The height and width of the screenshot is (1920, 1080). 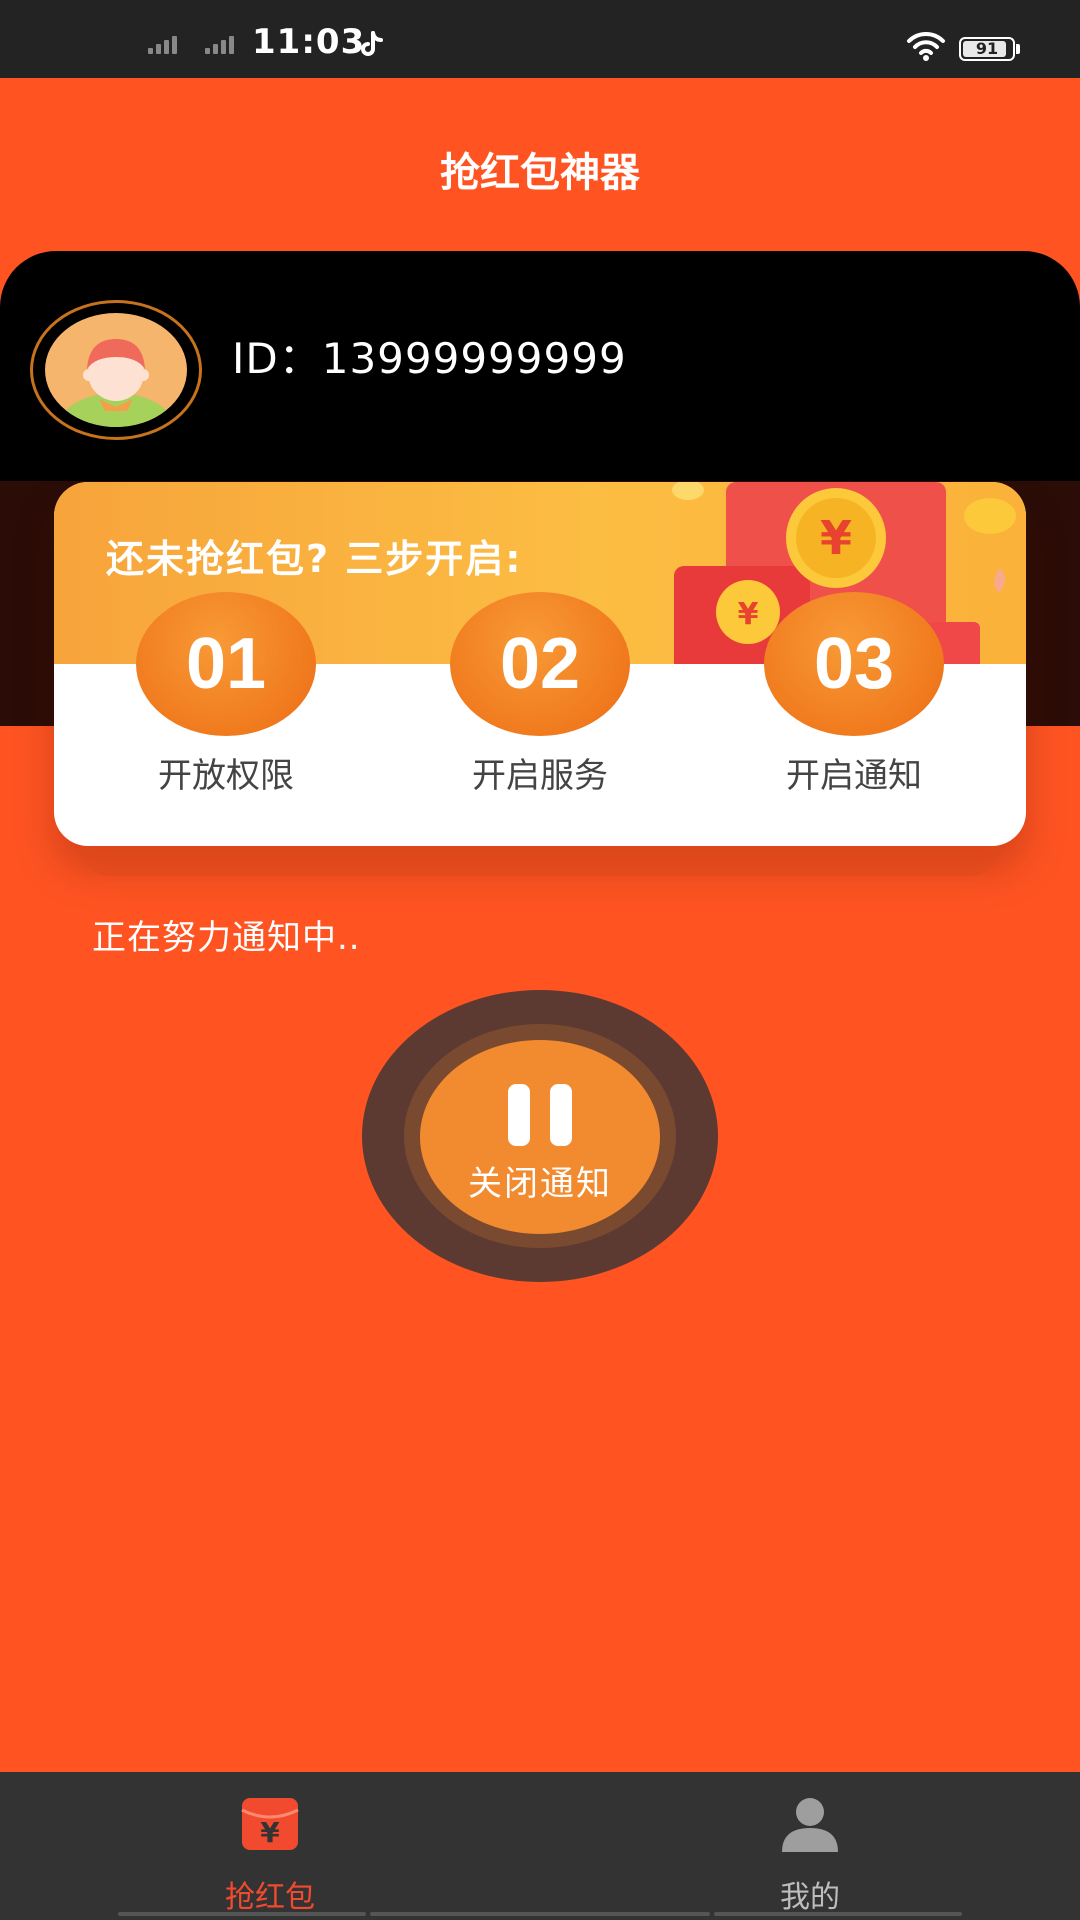 I want to click on step-label: 开启服务, so click(x=540, y=776).